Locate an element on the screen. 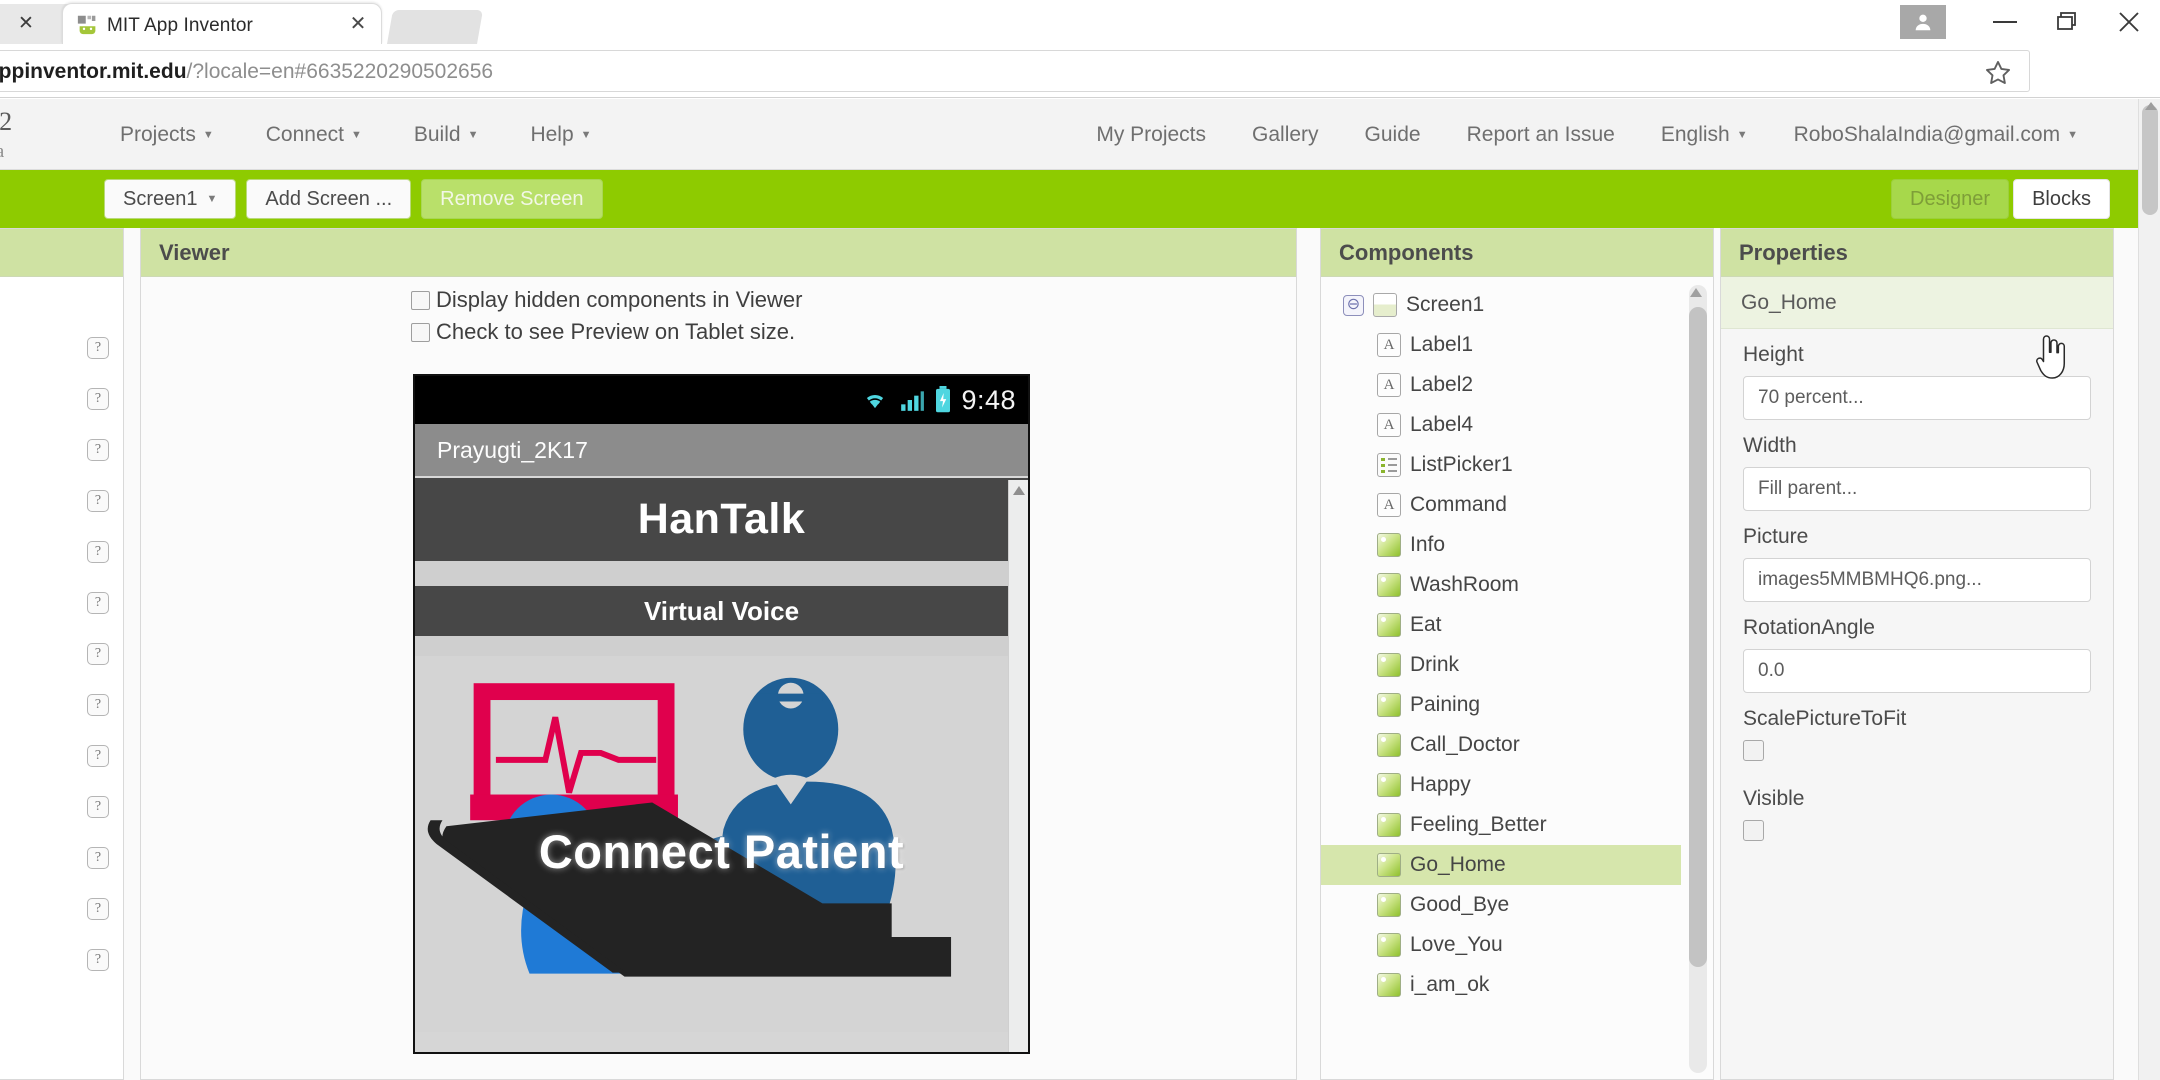  label-icon: A is located at coordinates (1389, 505).